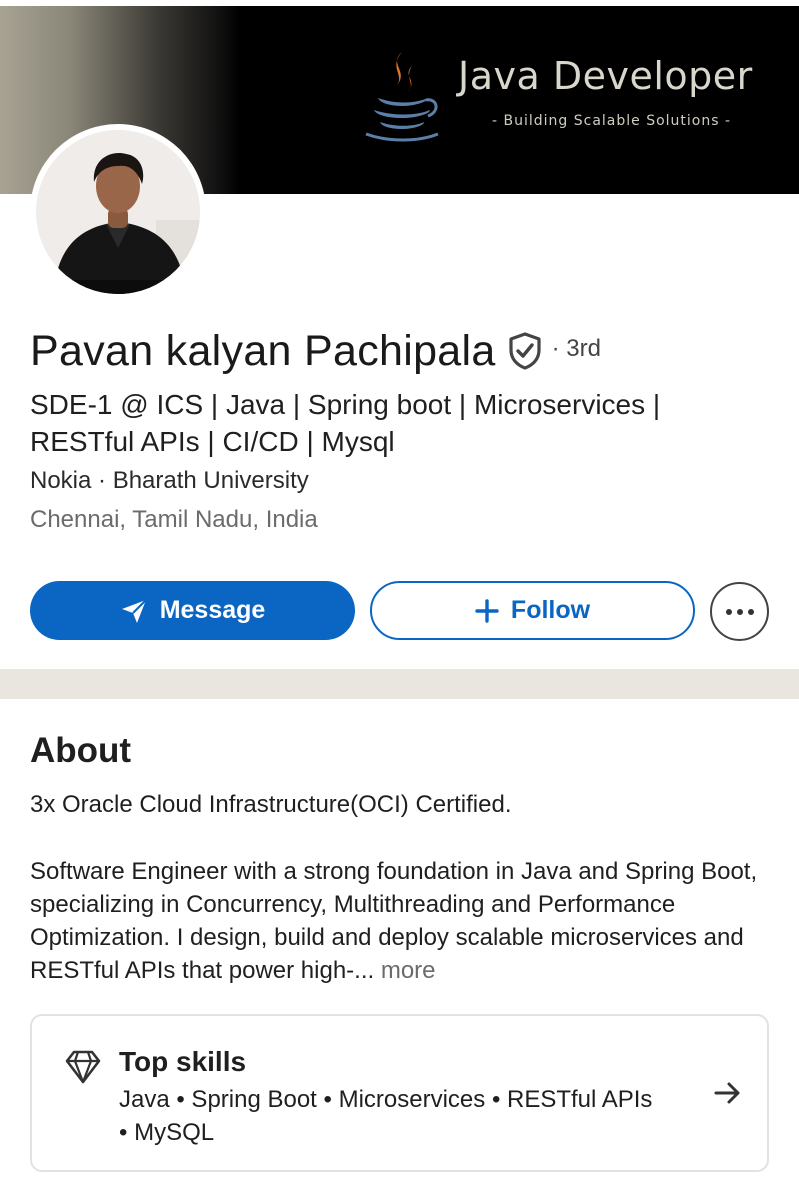 The height and width of the screenshot is (1200, 799). I want to click on section-divider, so click(399, 684).